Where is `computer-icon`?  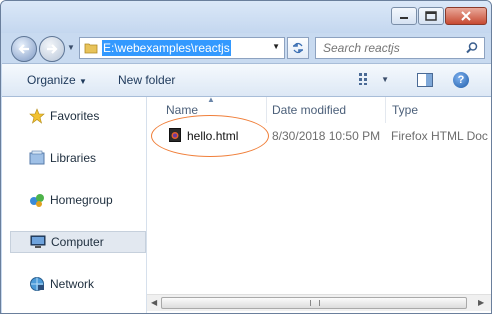 computer-icon is located at coordinates (38, 242).